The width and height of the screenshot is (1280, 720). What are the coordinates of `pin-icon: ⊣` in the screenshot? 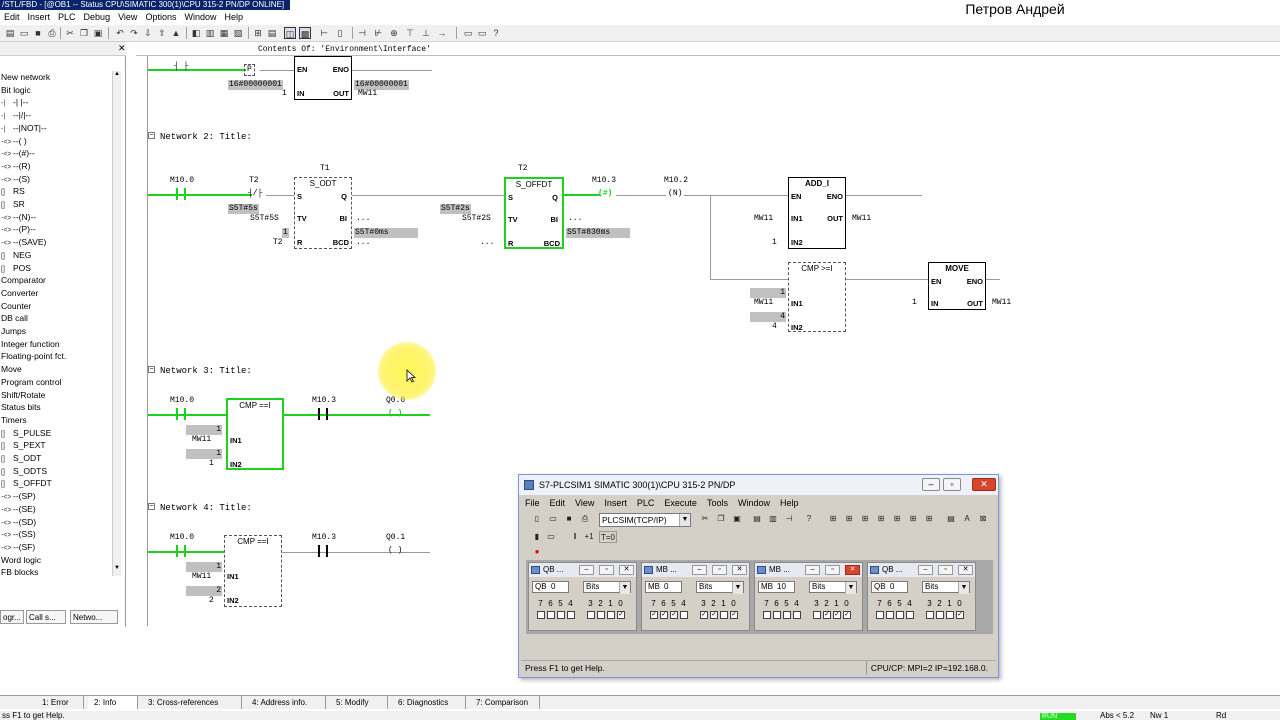 It's located at (789, 519).